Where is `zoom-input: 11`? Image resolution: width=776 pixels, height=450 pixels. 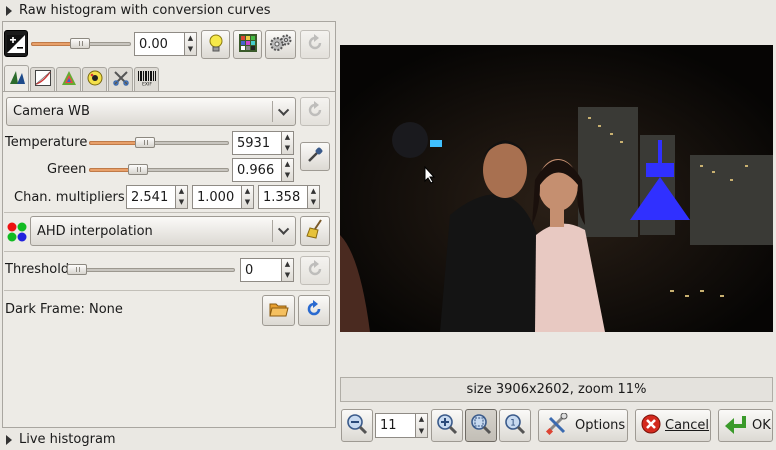 zoom-input: 11 is located at coordinates (395, 425).